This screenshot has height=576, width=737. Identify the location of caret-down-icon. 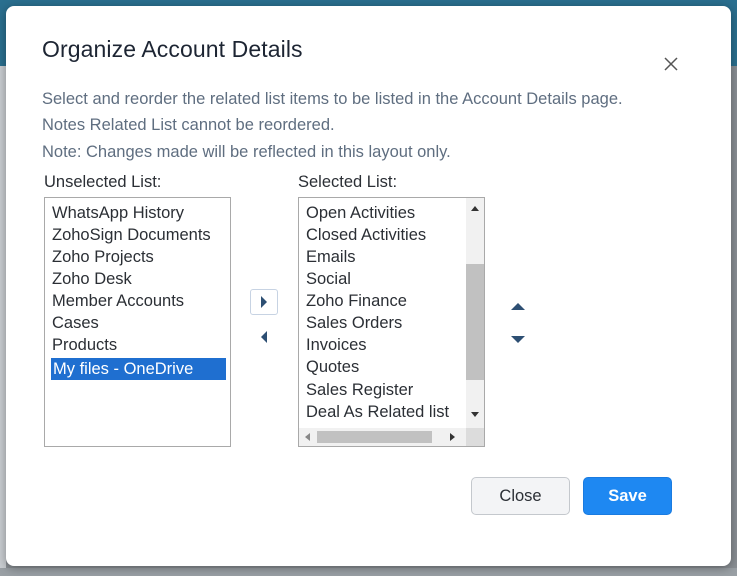
(518, 339).